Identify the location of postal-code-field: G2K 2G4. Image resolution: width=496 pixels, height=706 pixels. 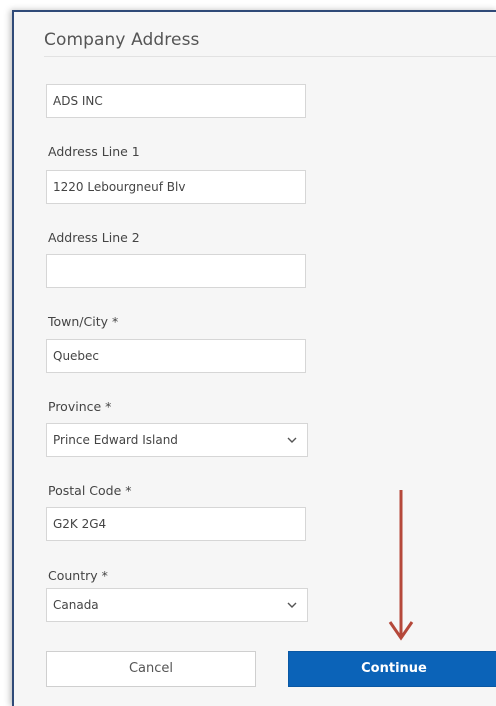
(176, 524).